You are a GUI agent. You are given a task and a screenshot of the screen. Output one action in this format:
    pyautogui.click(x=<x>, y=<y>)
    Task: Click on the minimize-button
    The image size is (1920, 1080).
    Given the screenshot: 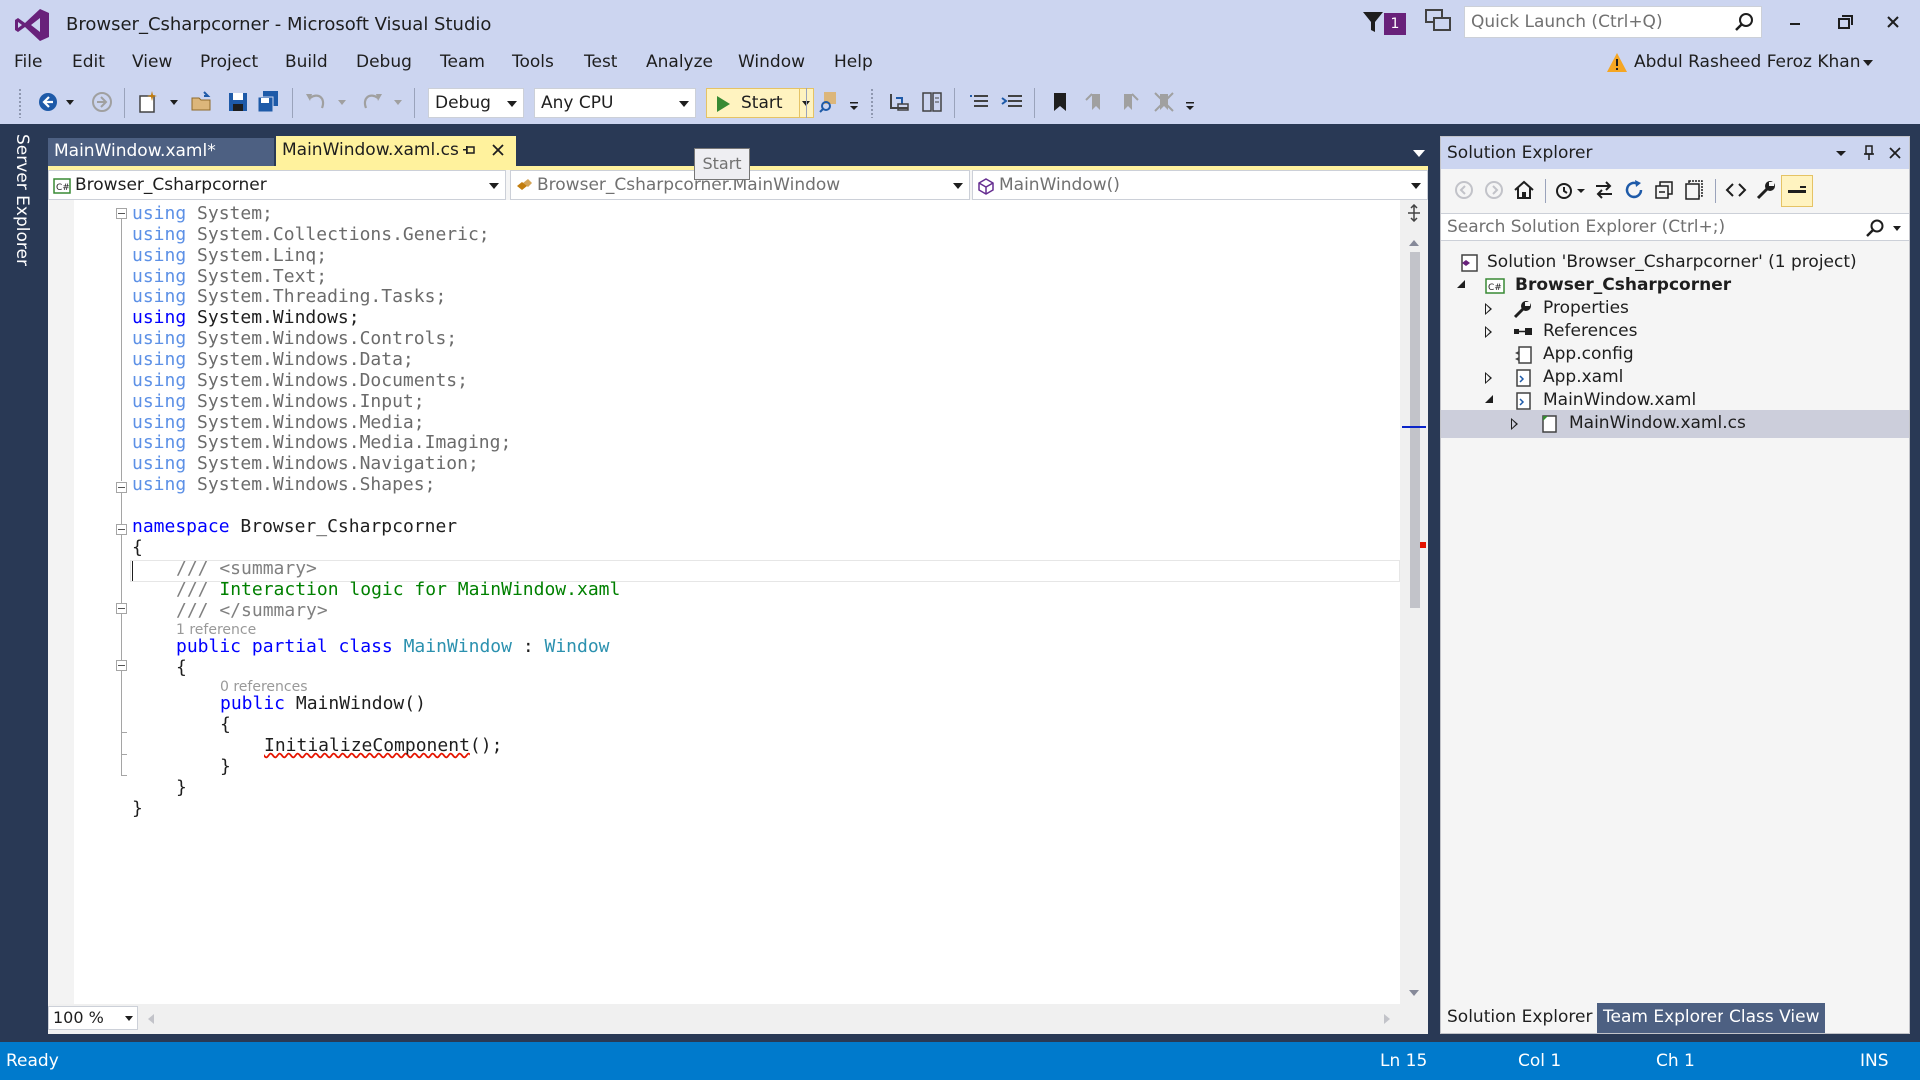 What is the action you would take?
    pyautogui.click(x=1795, y=23)
    